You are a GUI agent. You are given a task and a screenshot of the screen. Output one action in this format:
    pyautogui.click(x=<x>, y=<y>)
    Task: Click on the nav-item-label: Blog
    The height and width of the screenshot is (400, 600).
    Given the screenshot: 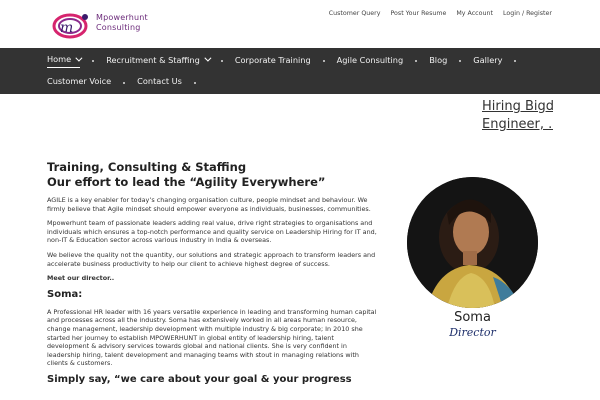 What is the action you would take?
    pyautogui.click(x=438, y=59)
    